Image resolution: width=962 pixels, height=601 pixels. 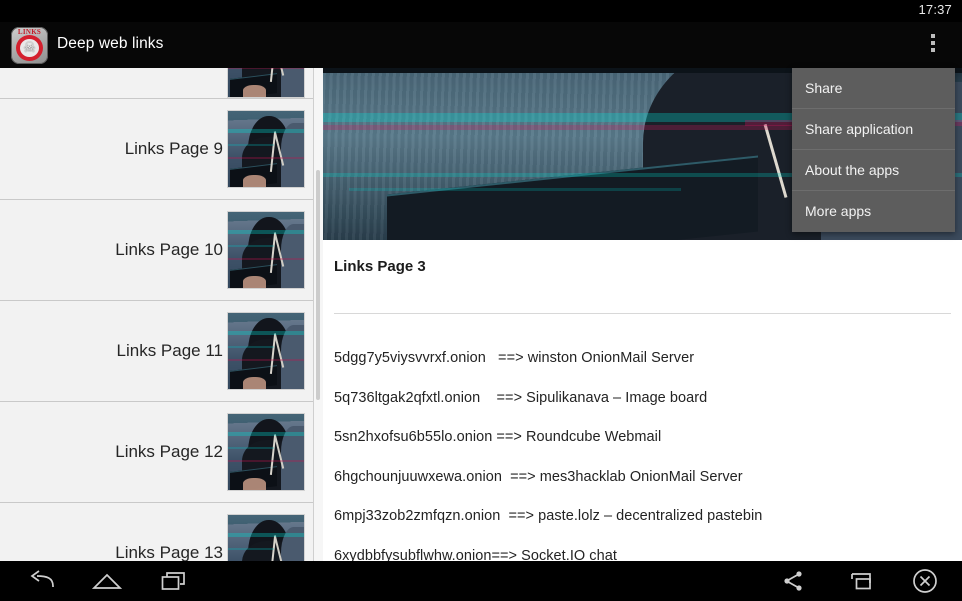 I want to click on menu-item-about-the-apps: About the apps, so click(x=873, y=170).